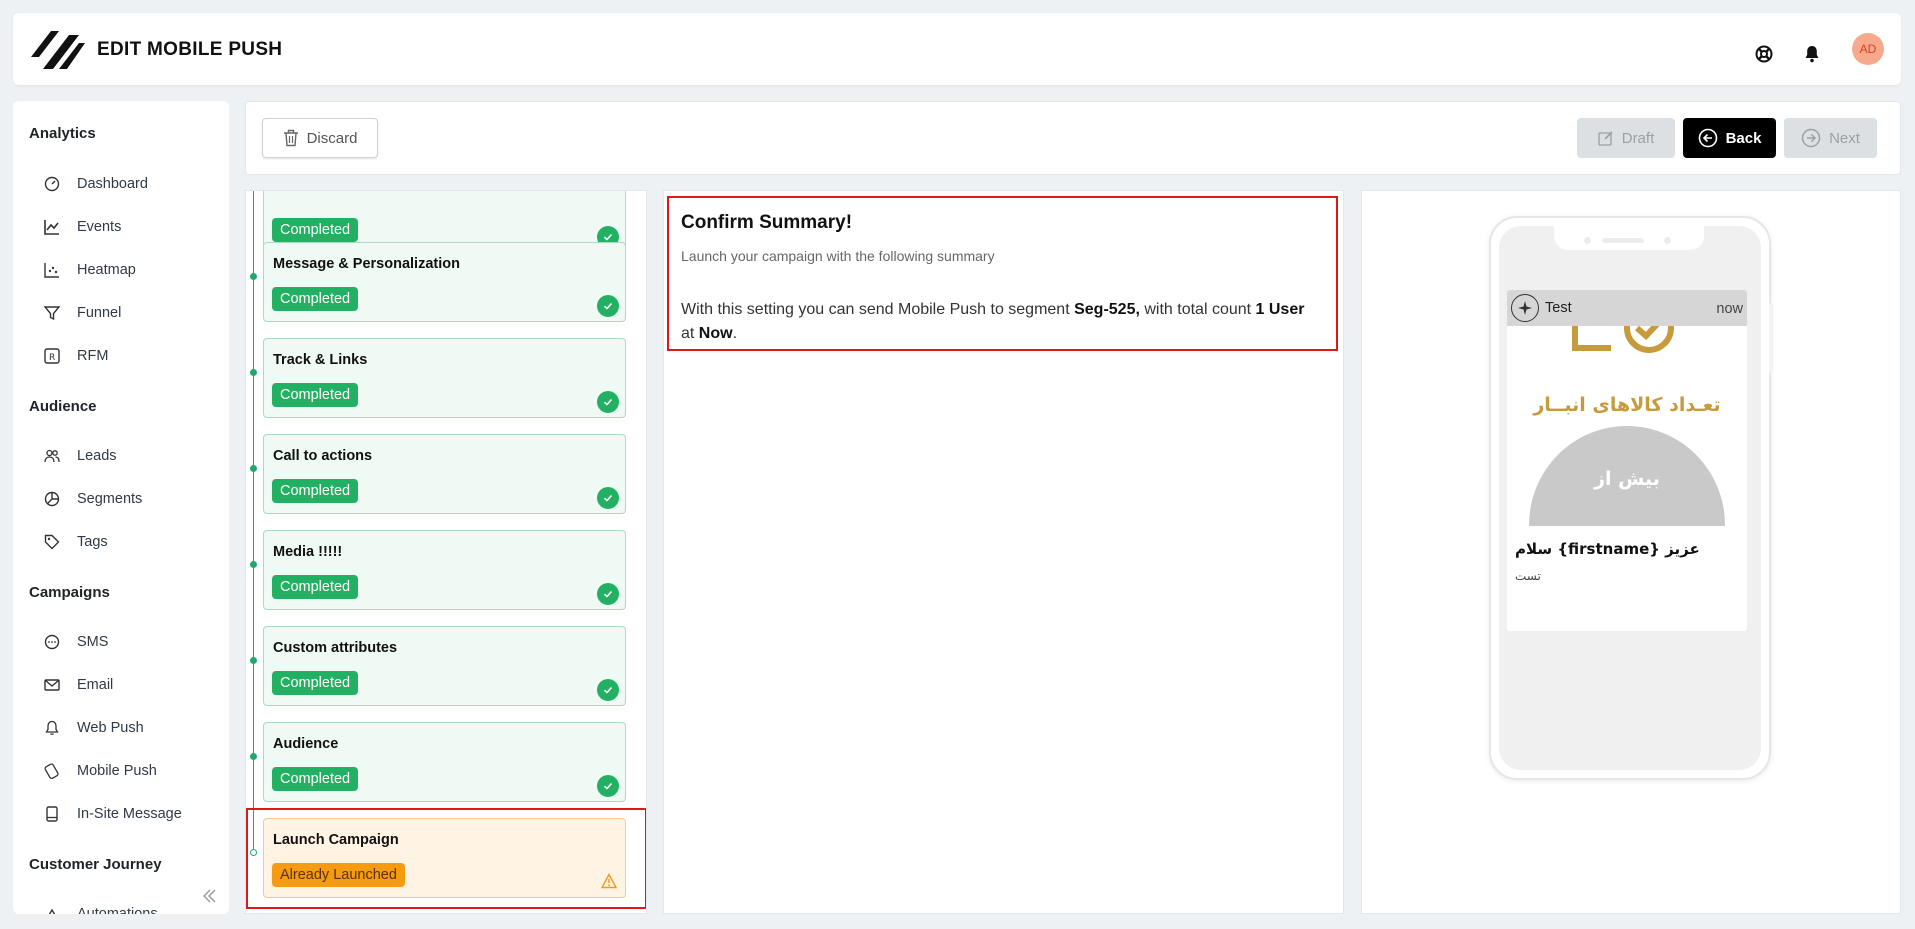  What do you see at coordinates (1623, 339) in the screenshot?
I see `image-graphic-icon` at bounding box center [1623, 339].